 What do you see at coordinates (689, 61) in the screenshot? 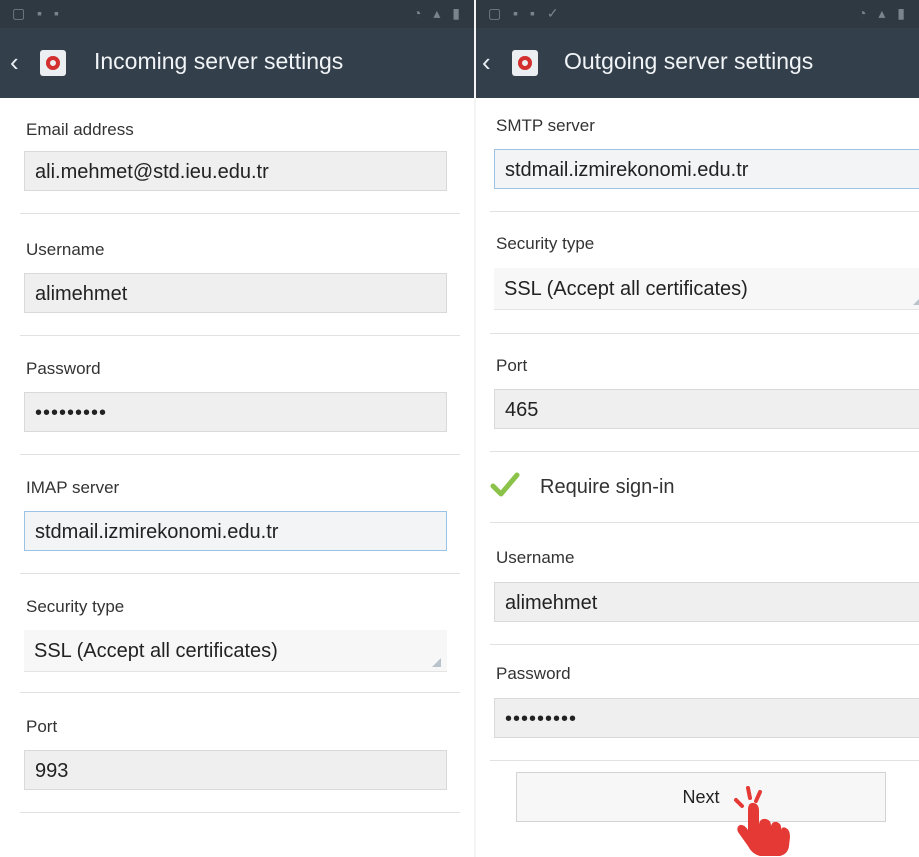
I see `page-title: Outgoing server settings` at bounding box center [689, 61].